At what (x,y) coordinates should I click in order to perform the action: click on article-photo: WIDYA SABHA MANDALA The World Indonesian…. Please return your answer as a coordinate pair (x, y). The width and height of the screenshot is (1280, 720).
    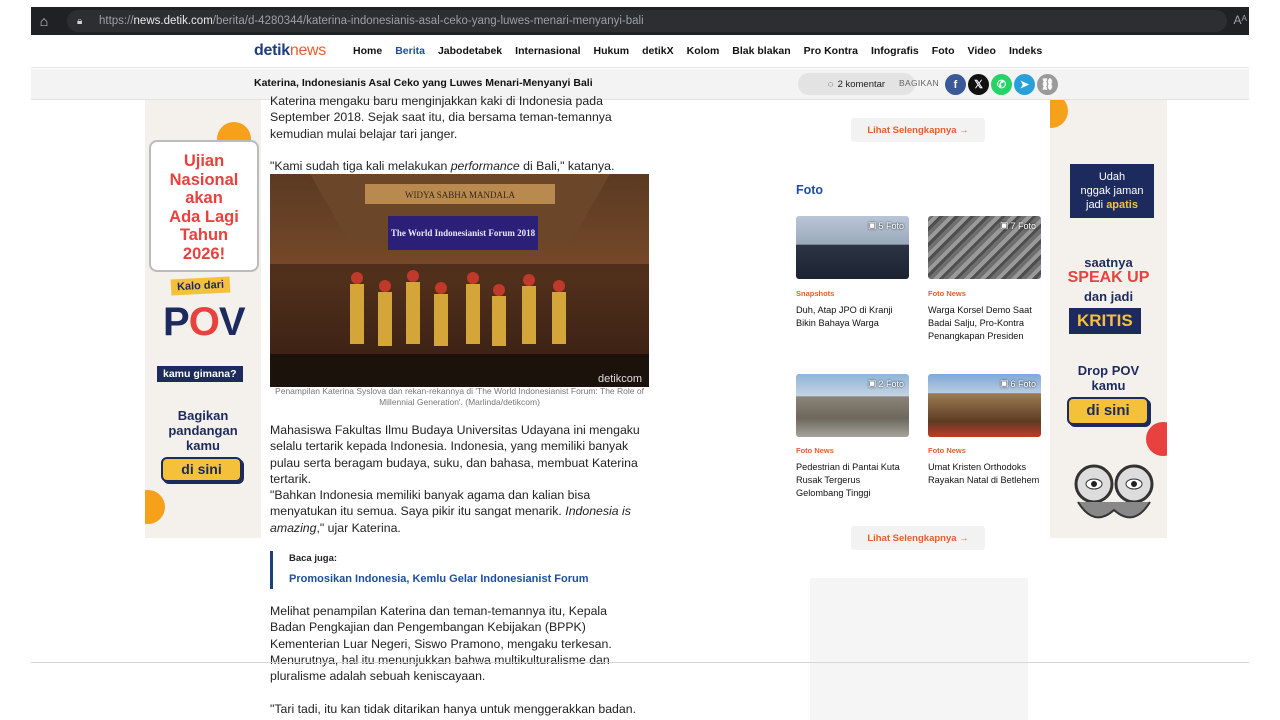
    Looking at the image, I should click on (459, 280).